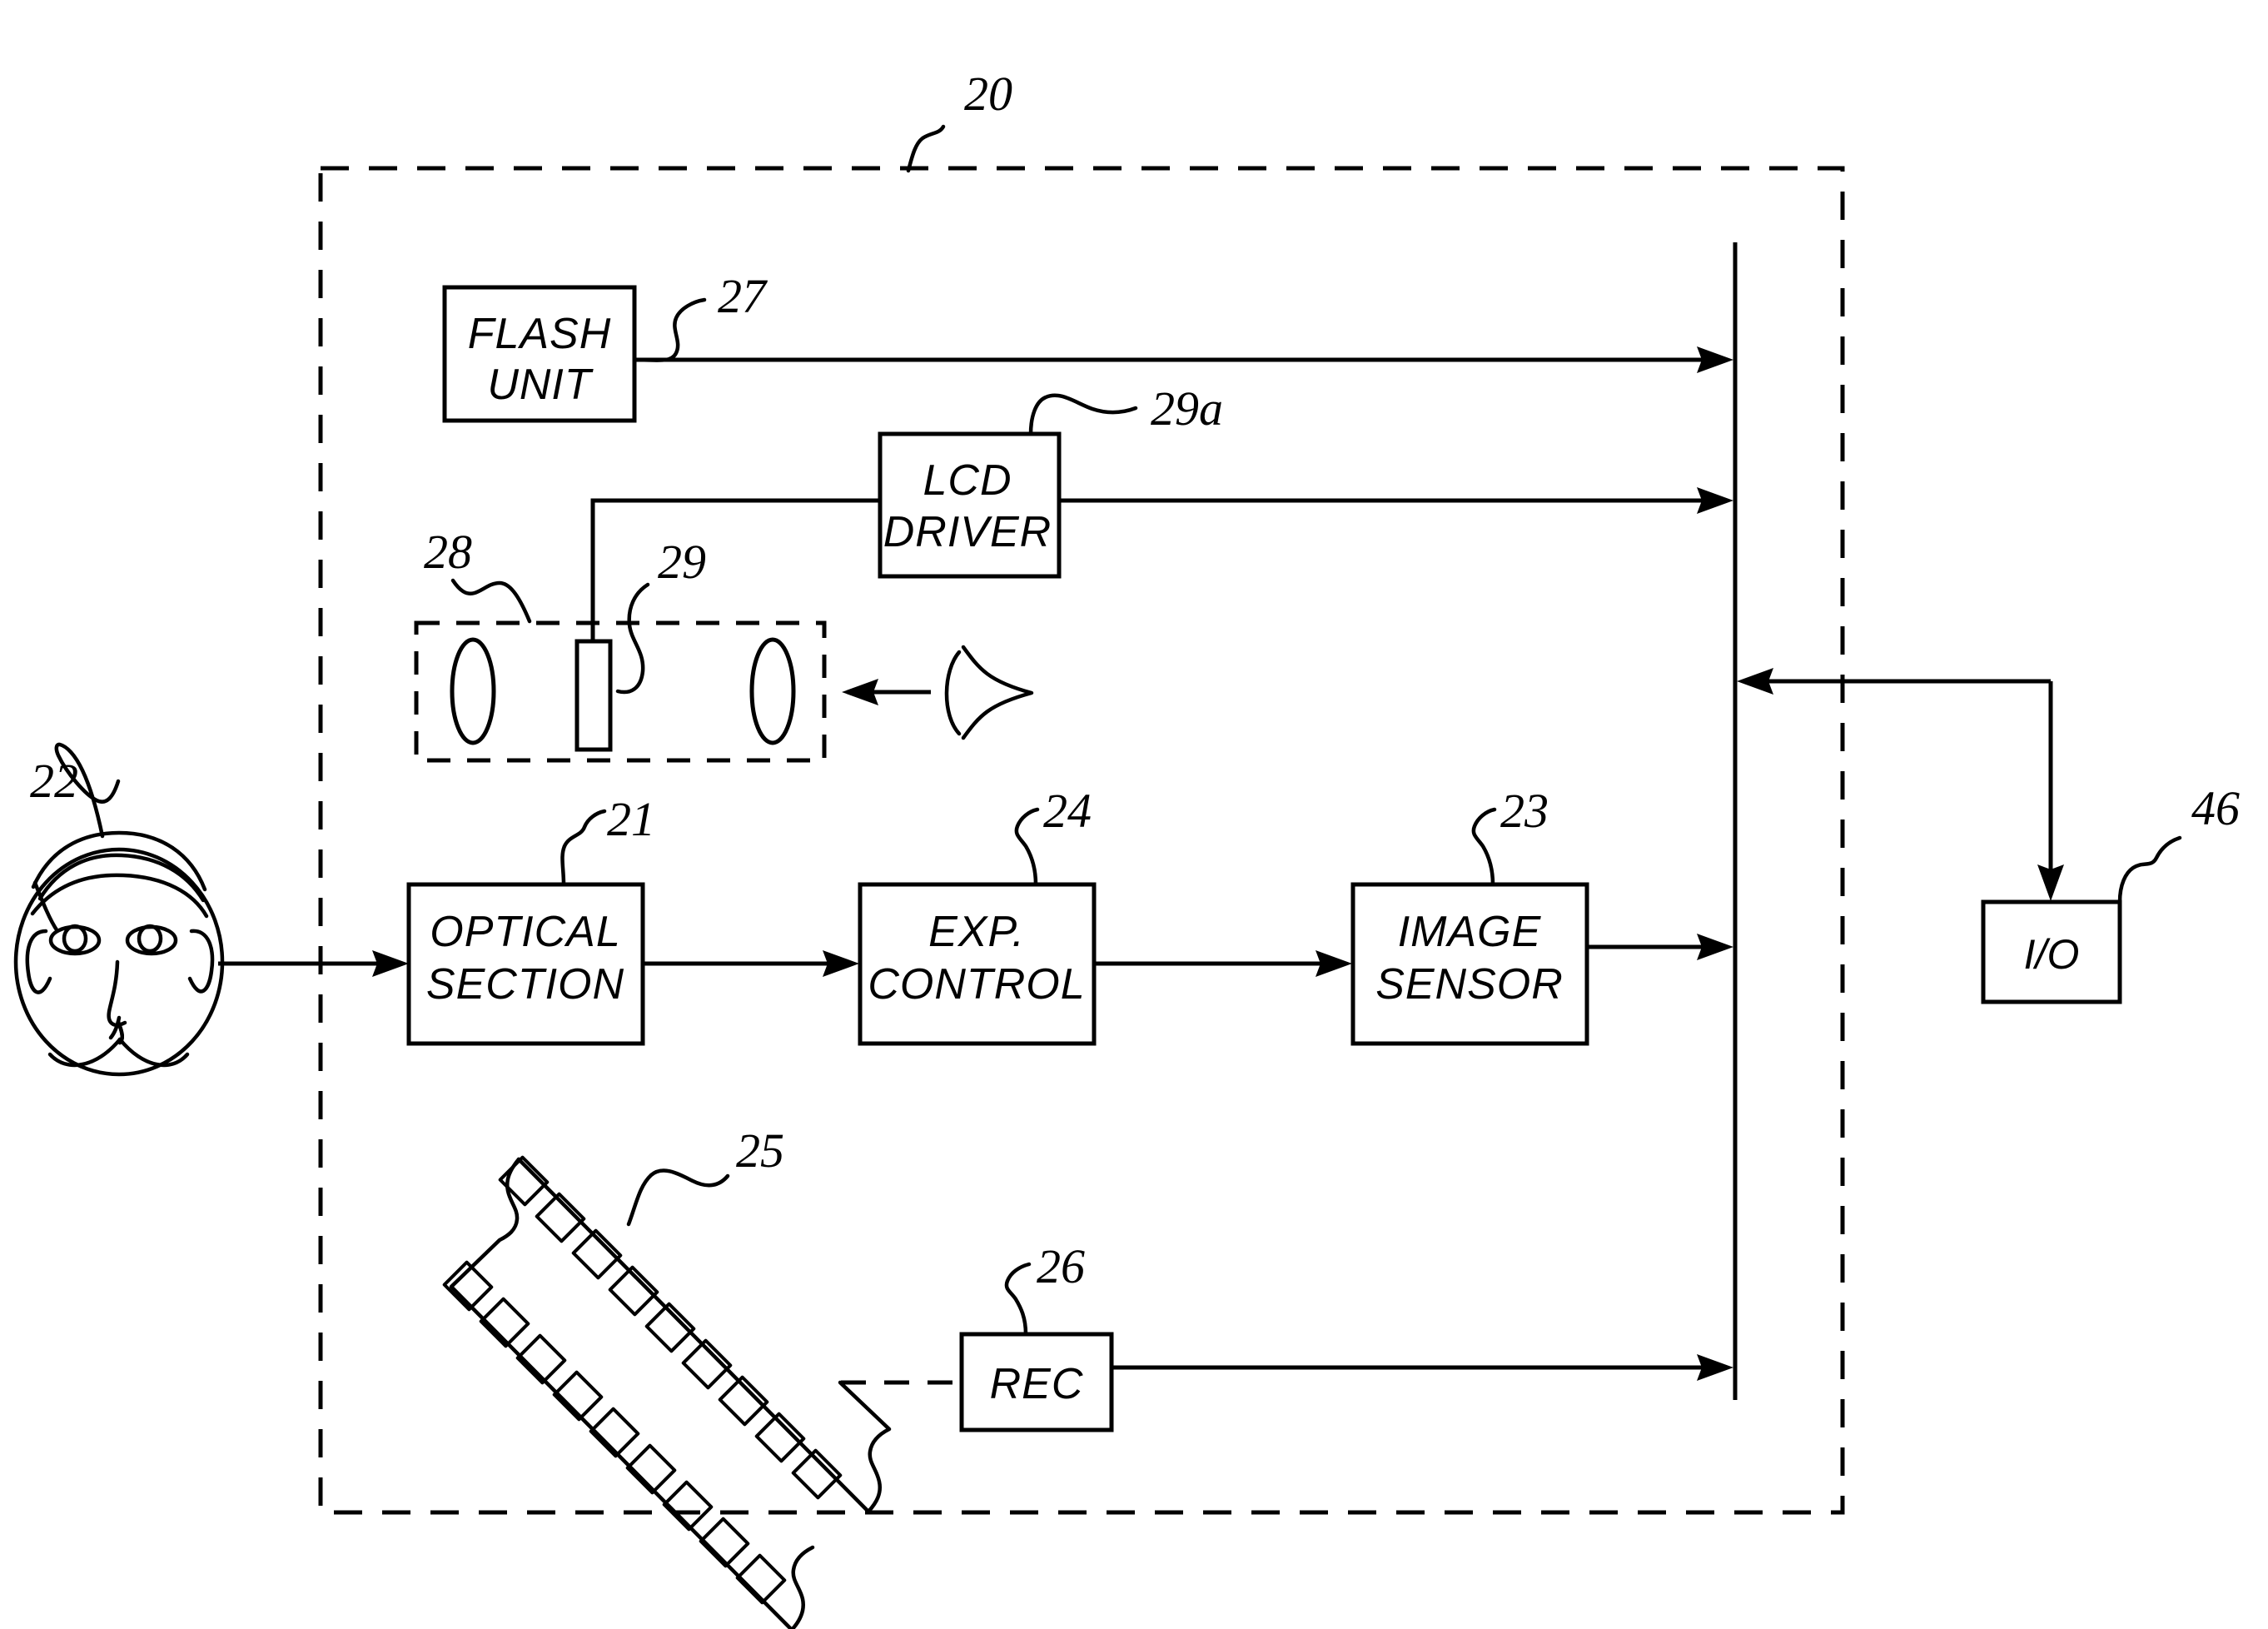  I want to click on sensor-to-bus-arrow, so click(1660, 947).